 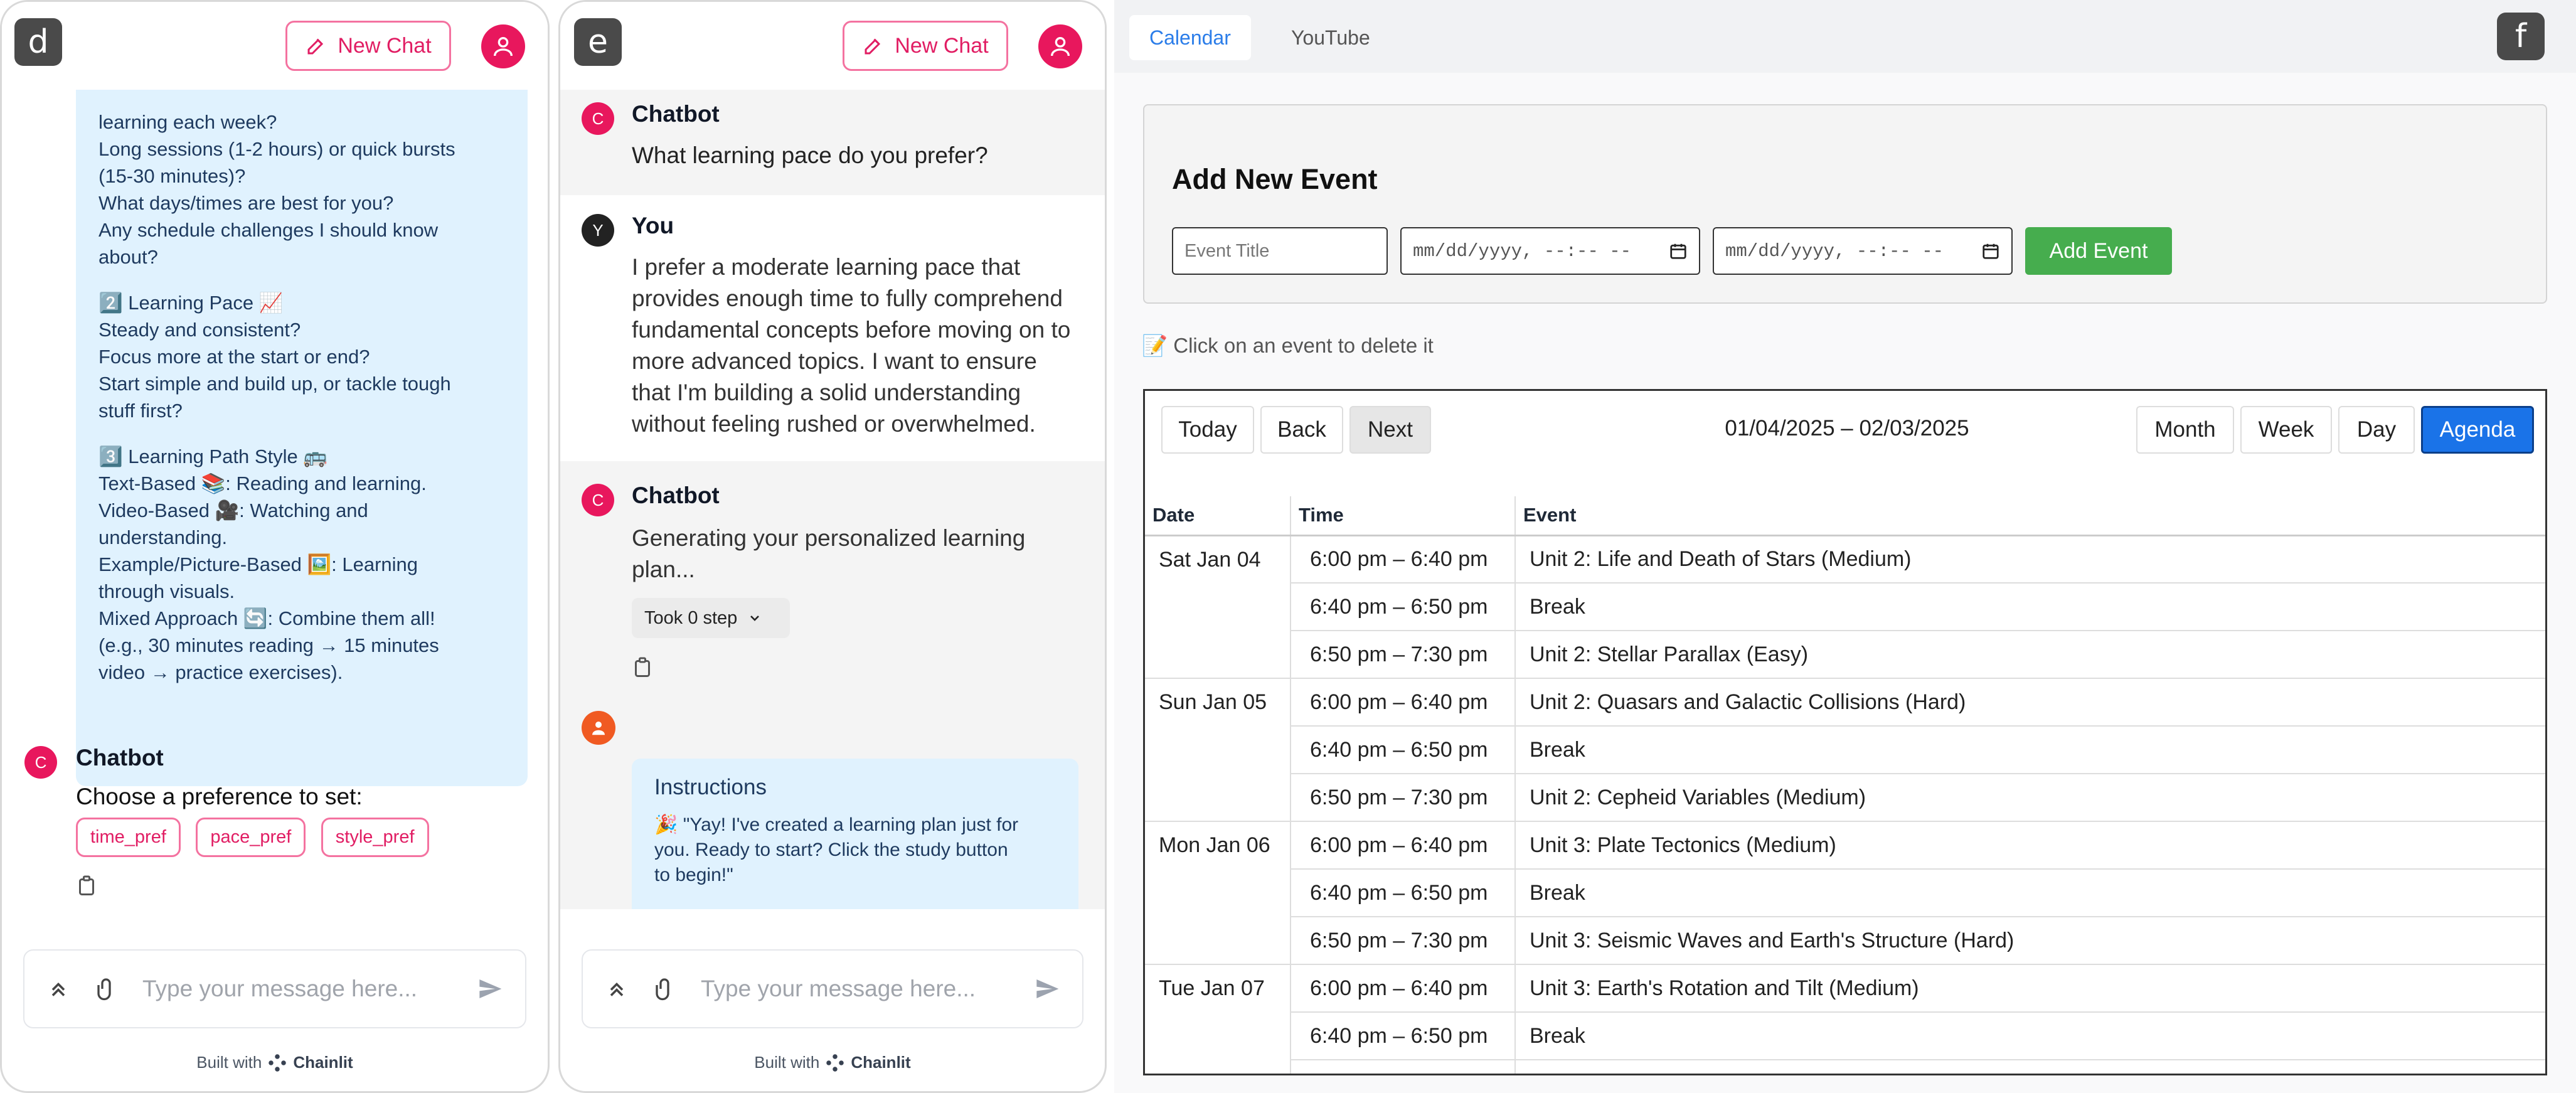 What do you see at coordinates (313, 279) in the screenshot?
I see `text-line` at bounding box center [313, 279].